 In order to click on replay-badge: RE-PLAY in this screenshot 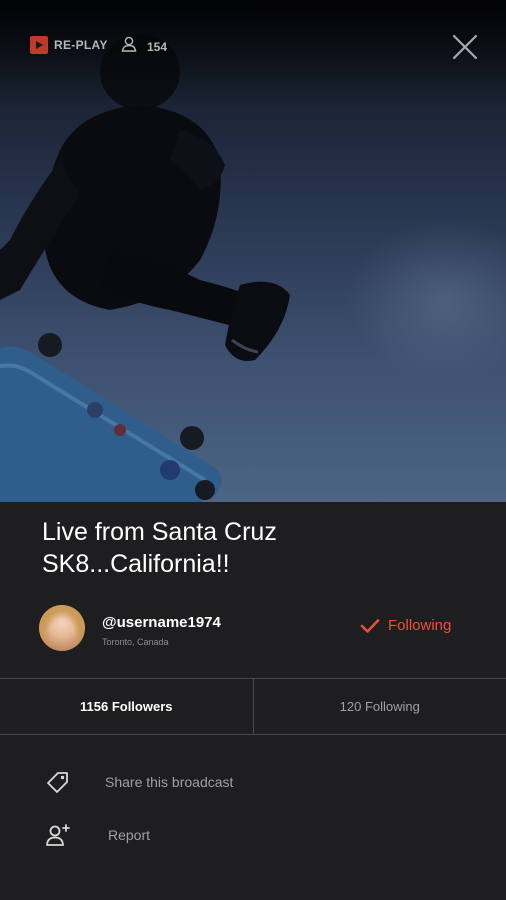, I will do `click(69, 45)`.